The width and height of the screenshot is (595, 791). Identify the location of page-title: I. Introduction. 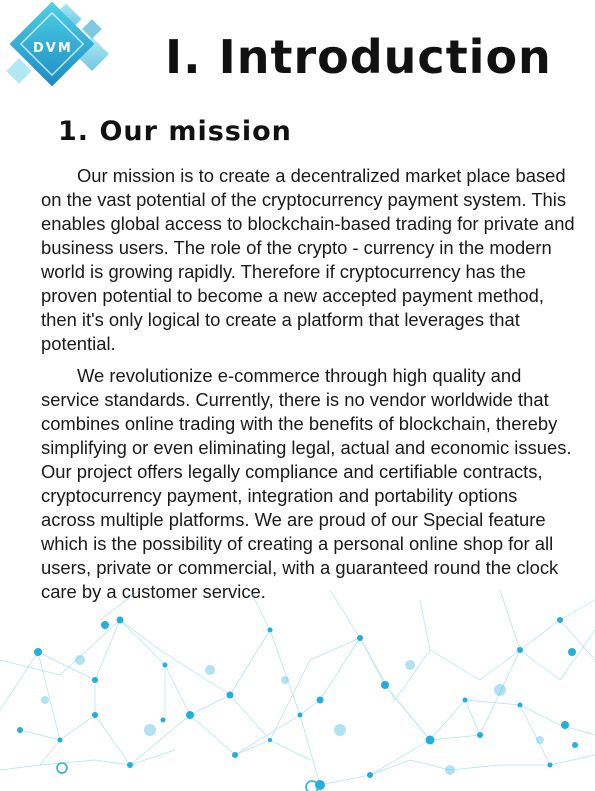
(358, 57).